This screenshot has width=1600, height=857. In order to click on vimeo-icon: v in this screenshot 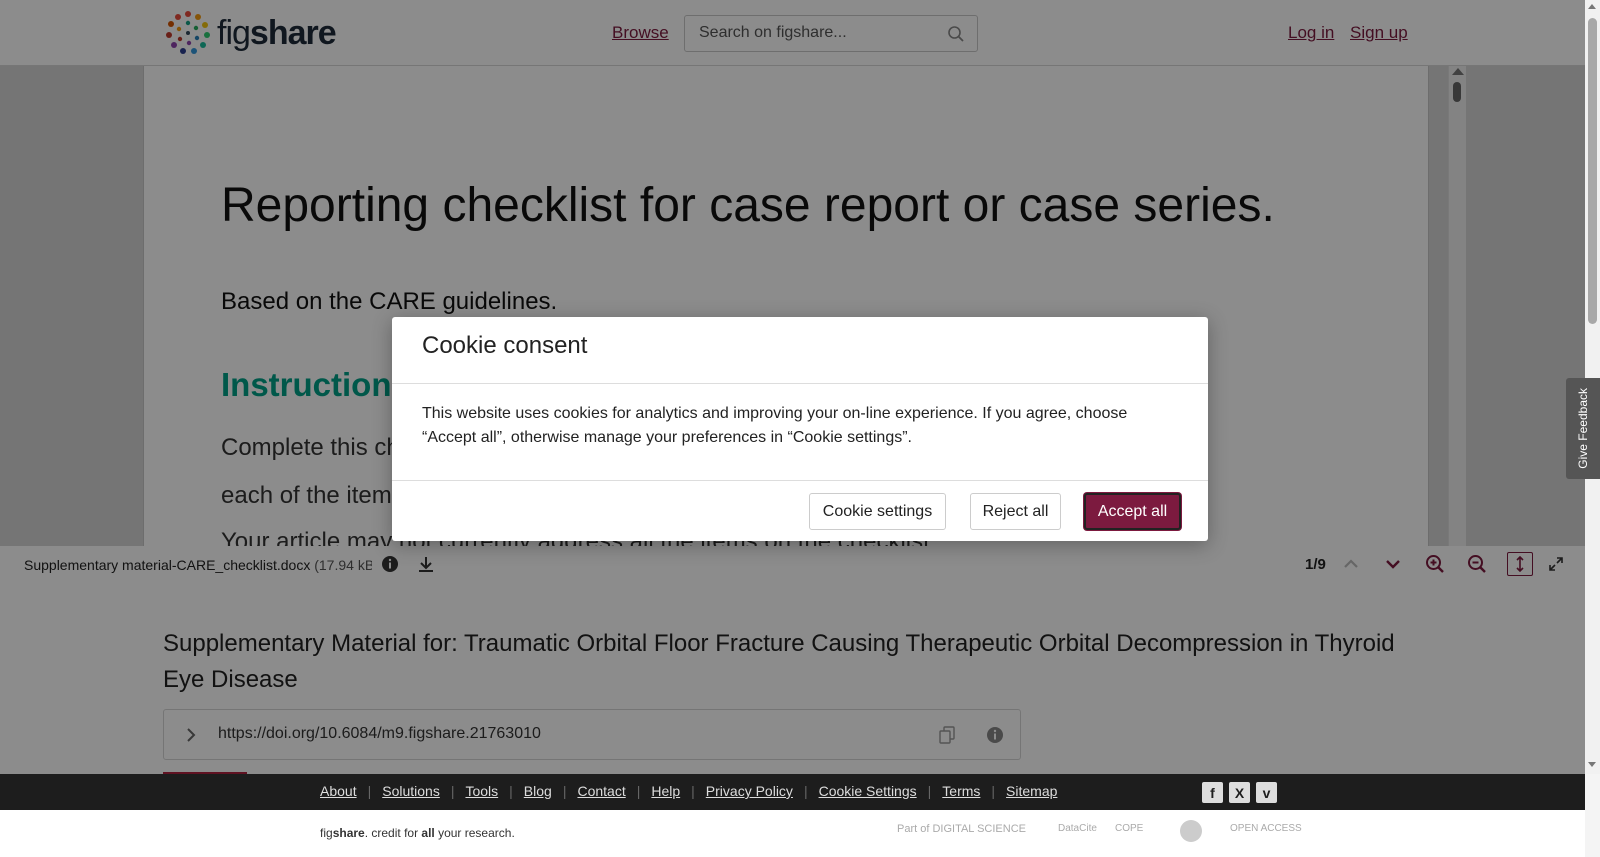, I will do `click(1266, 792)`.